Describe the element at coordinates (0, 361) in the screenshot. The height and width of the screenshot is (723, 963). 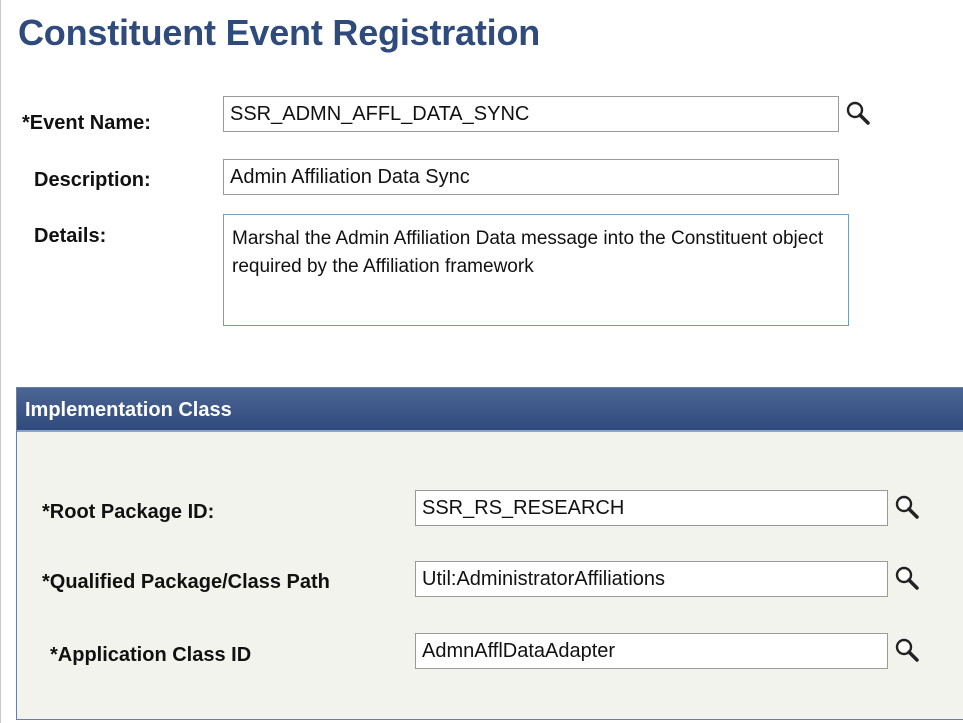
I see `left-border` at that location.